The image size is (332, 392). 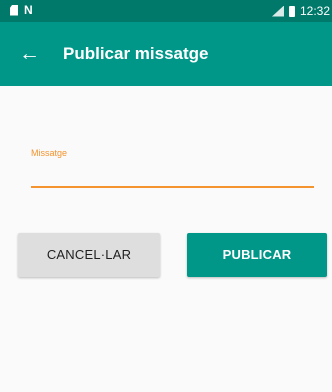 I want to click on status-bar: N 12:32, so click(x=166, y=11).